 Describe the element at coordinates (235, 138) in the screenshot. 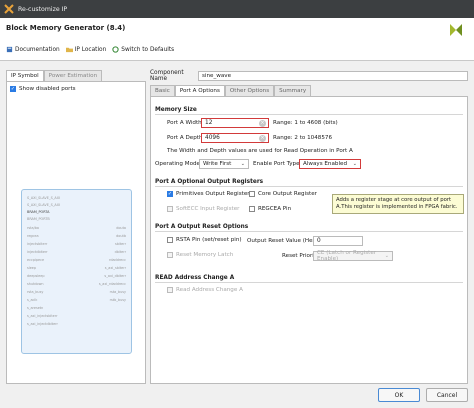

I see `port-a-depth-input: 4096 ×` at that location.